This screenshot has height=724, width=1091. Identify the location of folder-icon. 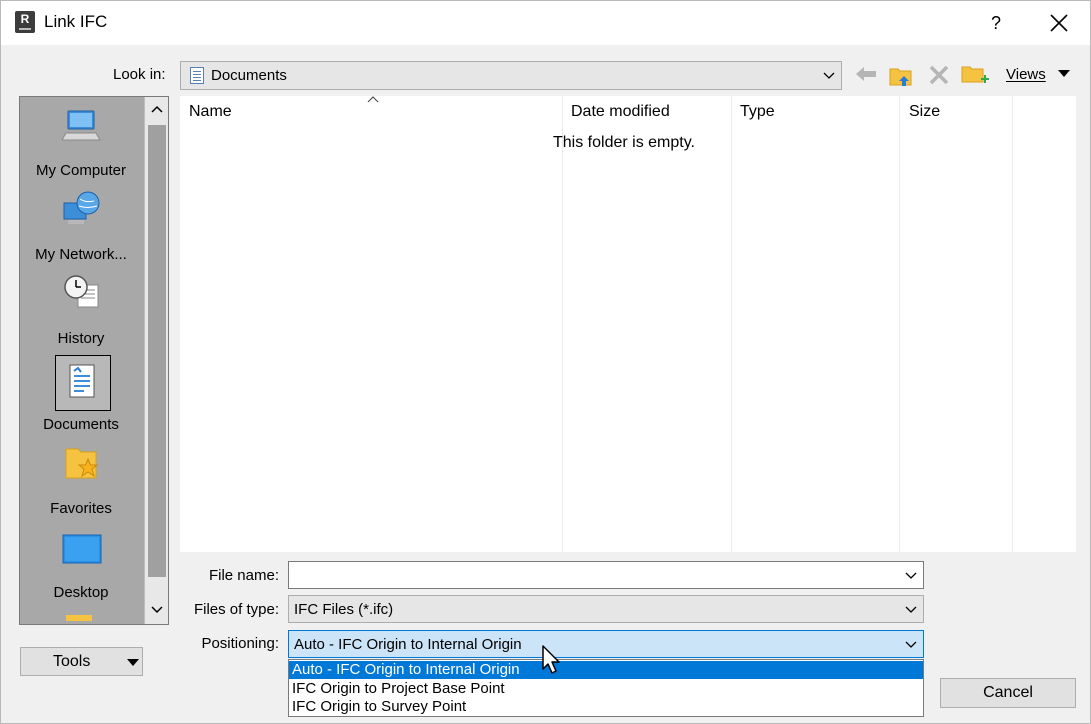
(79, 618).